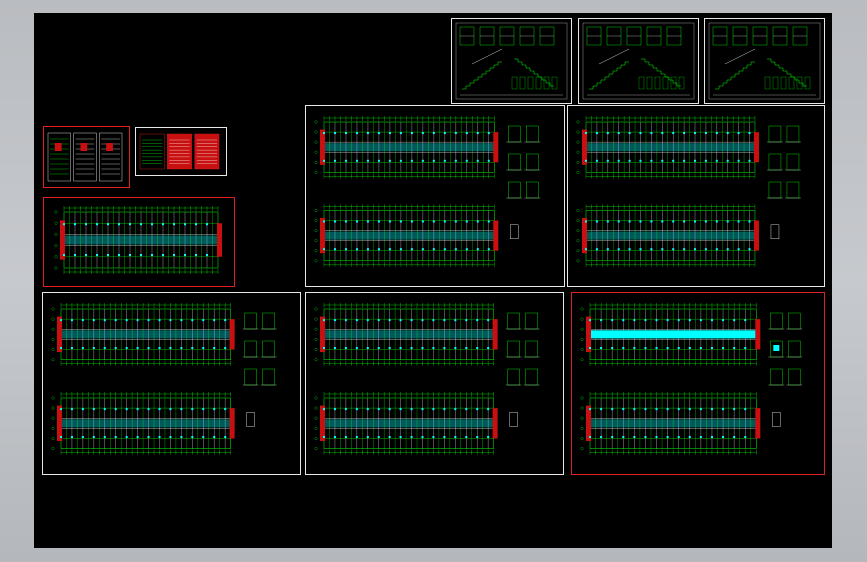 The width and height of the screenshot is (867, 562). I want to click on sheet-floor-plan-d, so click(434, 383).